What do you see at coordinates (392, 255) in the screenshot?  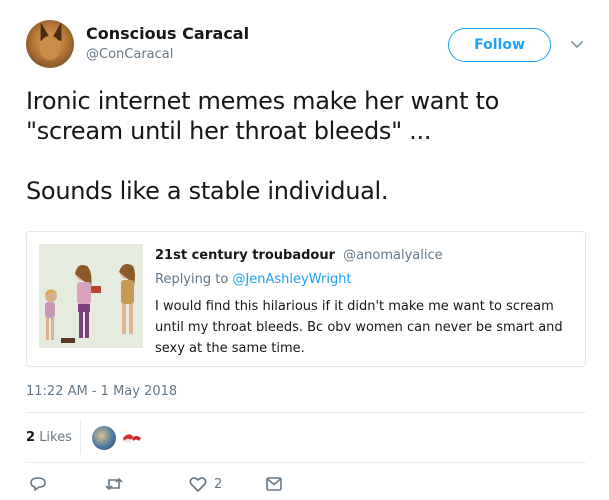 I see `quoted-handle: @anomalyalice` at bounding box center [392, 255].